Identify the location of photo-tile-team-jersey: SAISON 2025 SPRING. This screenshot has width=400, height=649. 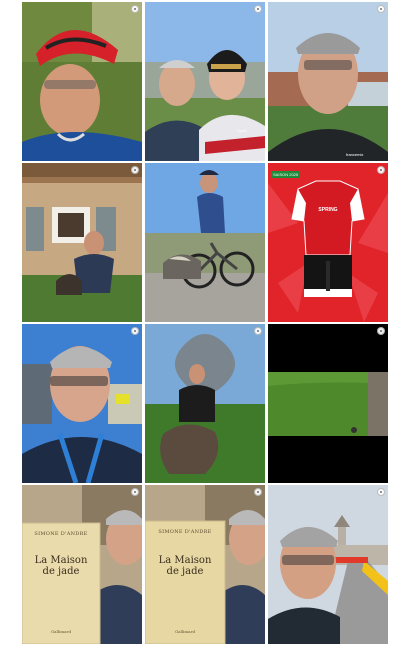
(328, 242).